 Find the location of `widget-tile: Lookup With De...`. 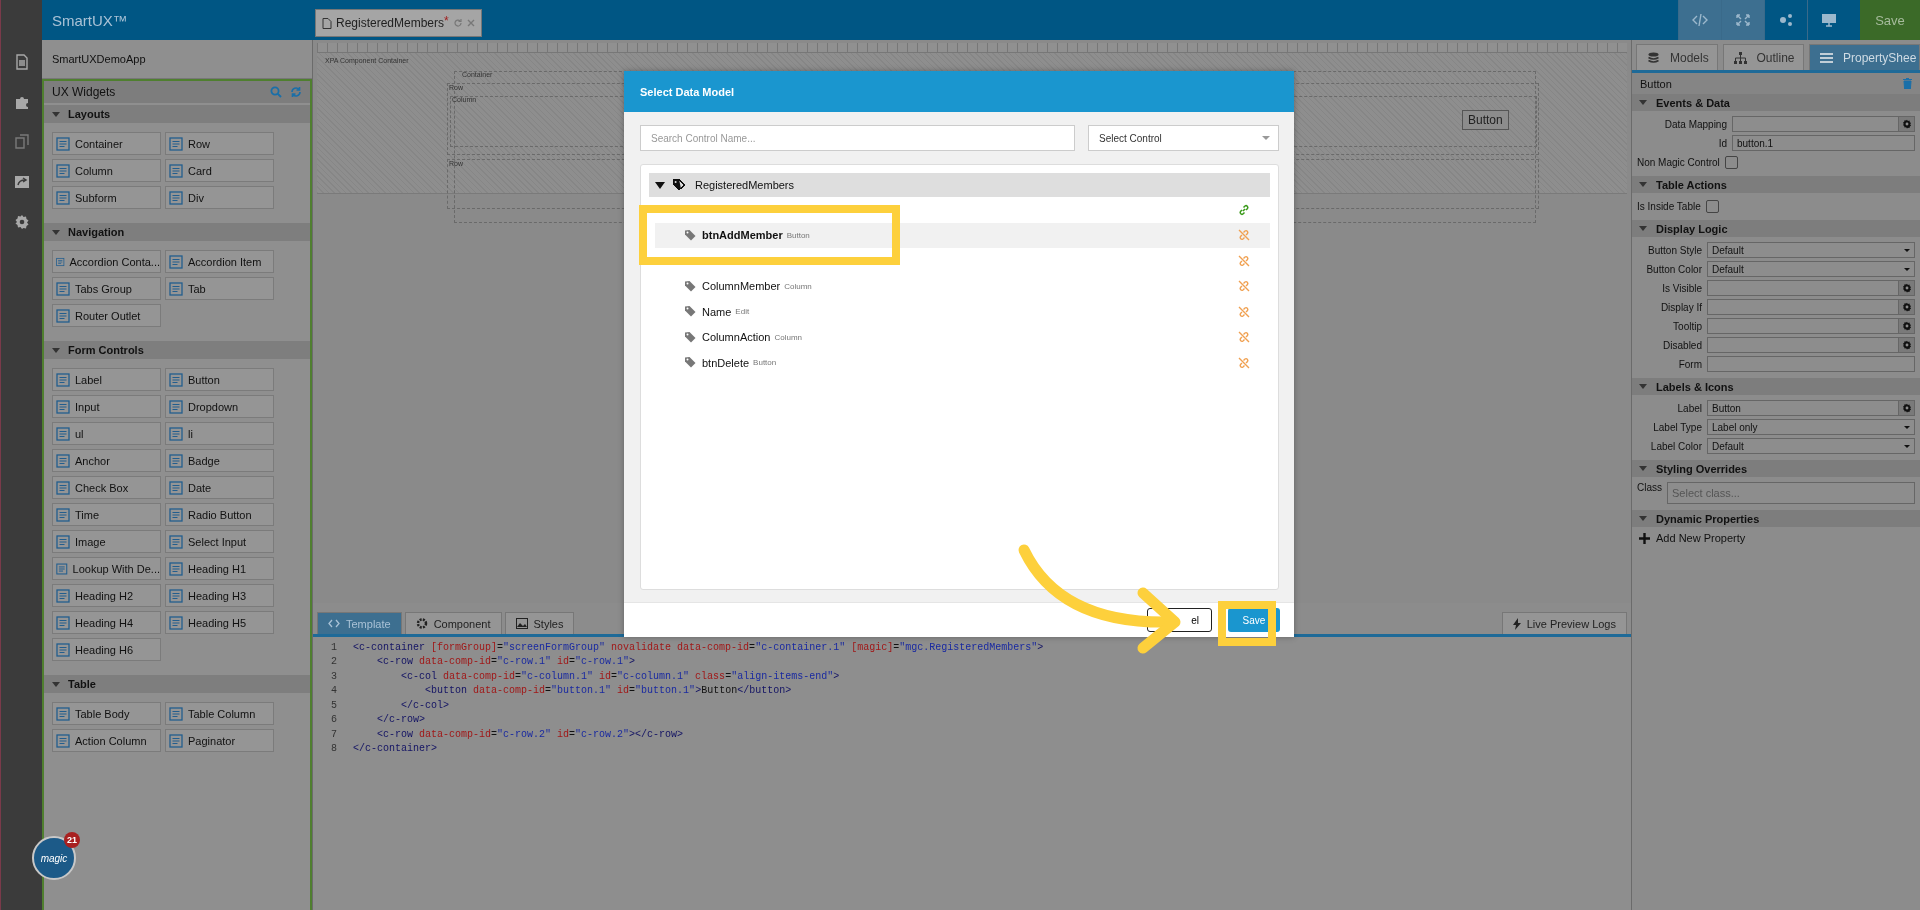

widget-tile: Lookup With De... is located at coordinates (106, 568).